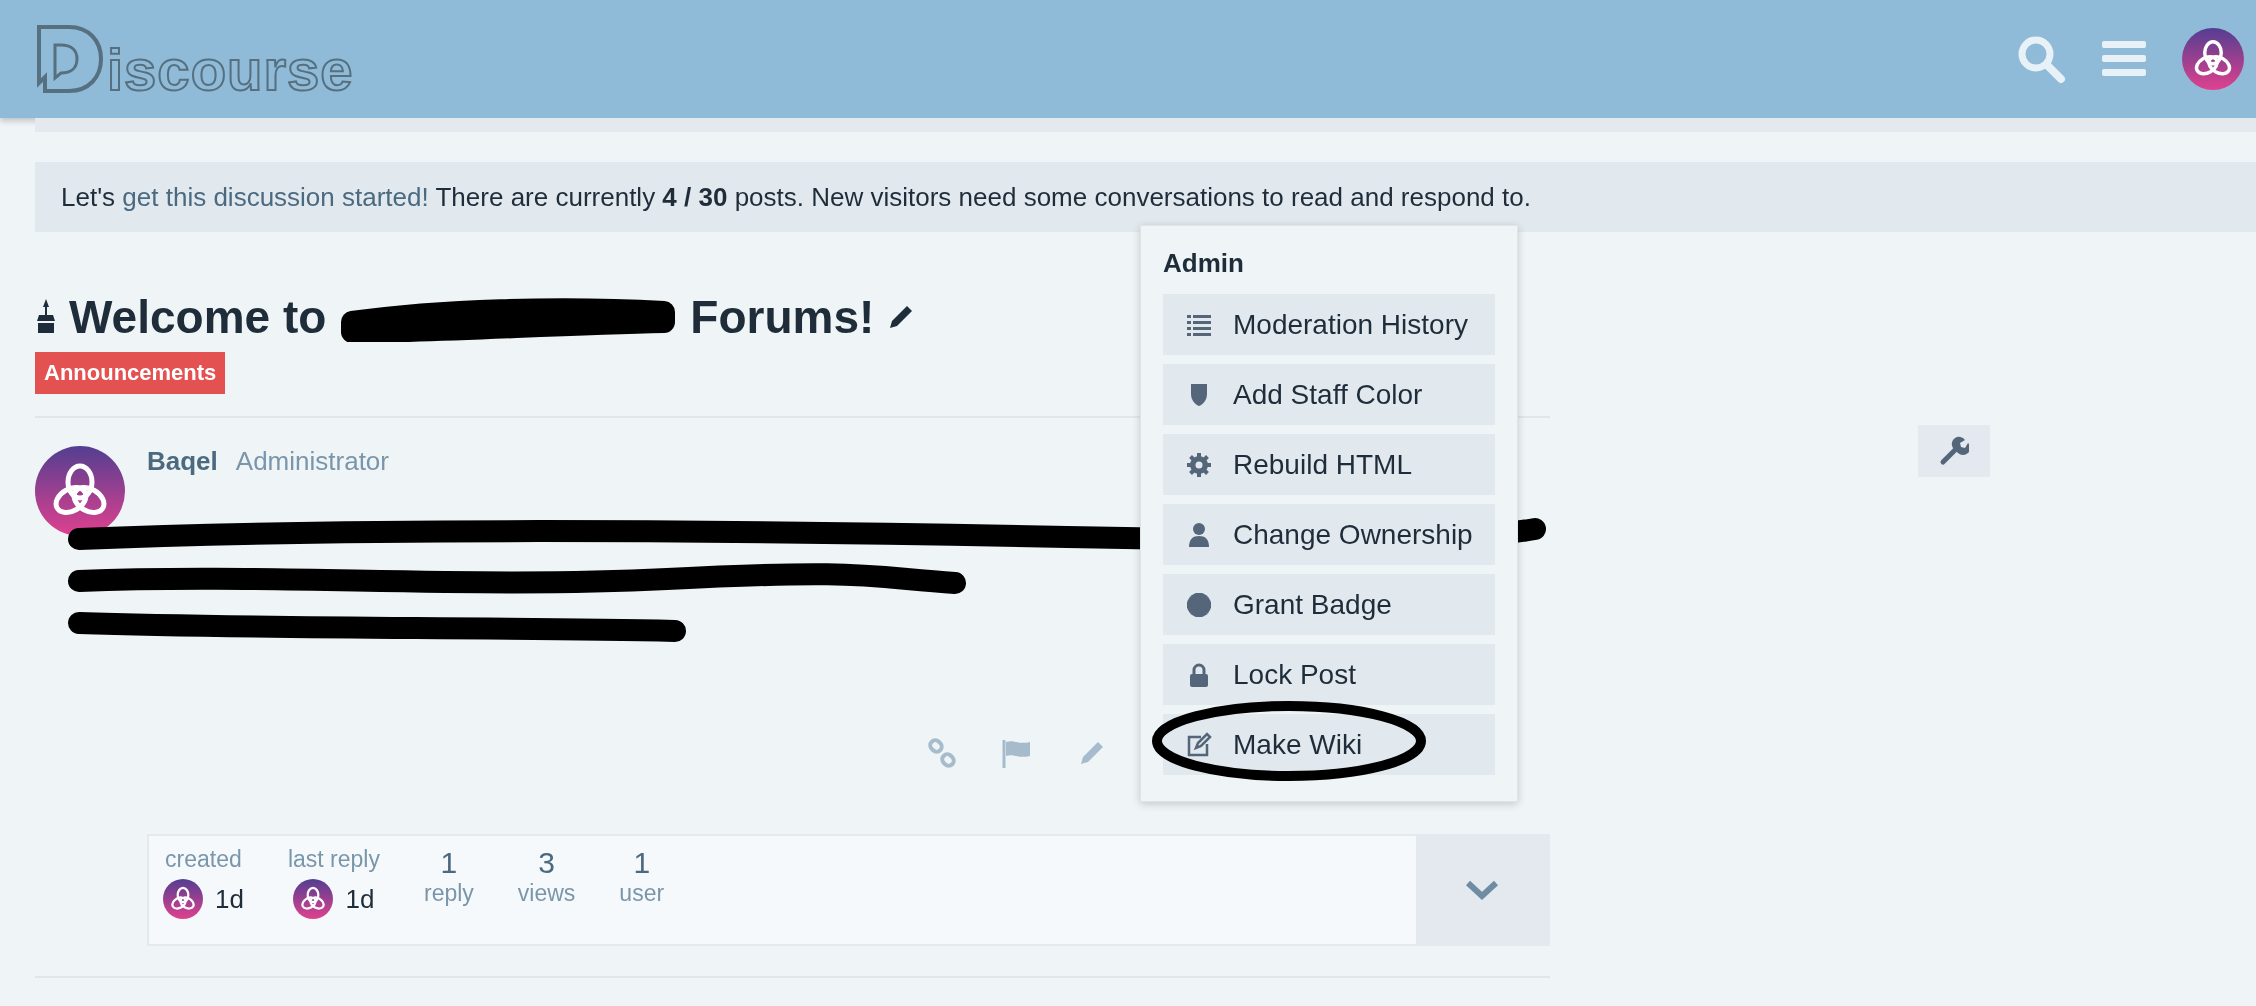 This screenshot has height=1006, width=2256. I want to click on flag-icon, so click(1017, 753).